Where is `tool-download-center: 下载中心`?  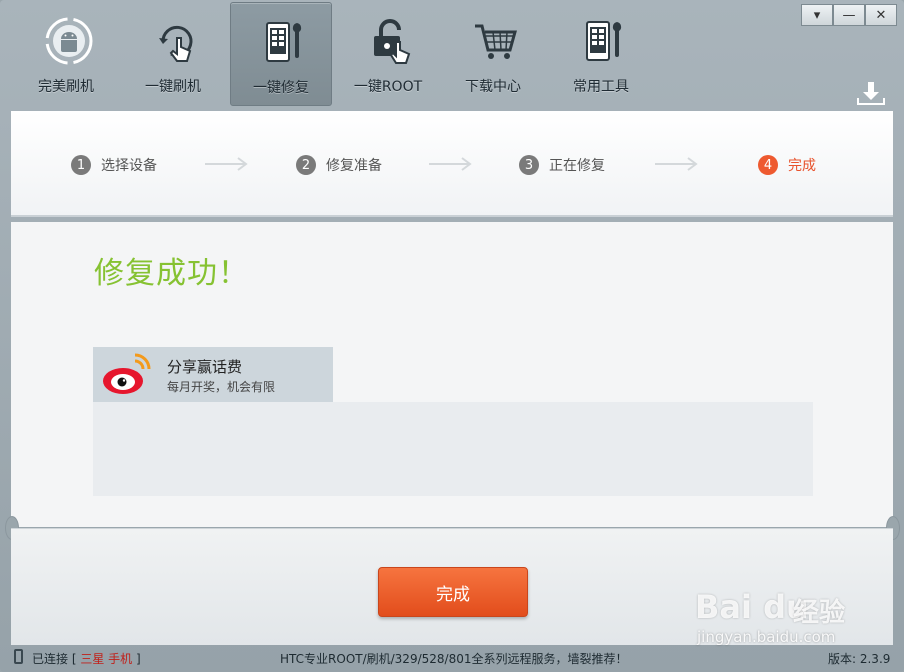 tool-download-center: 下载中心 is located at coordinates (493, 53).